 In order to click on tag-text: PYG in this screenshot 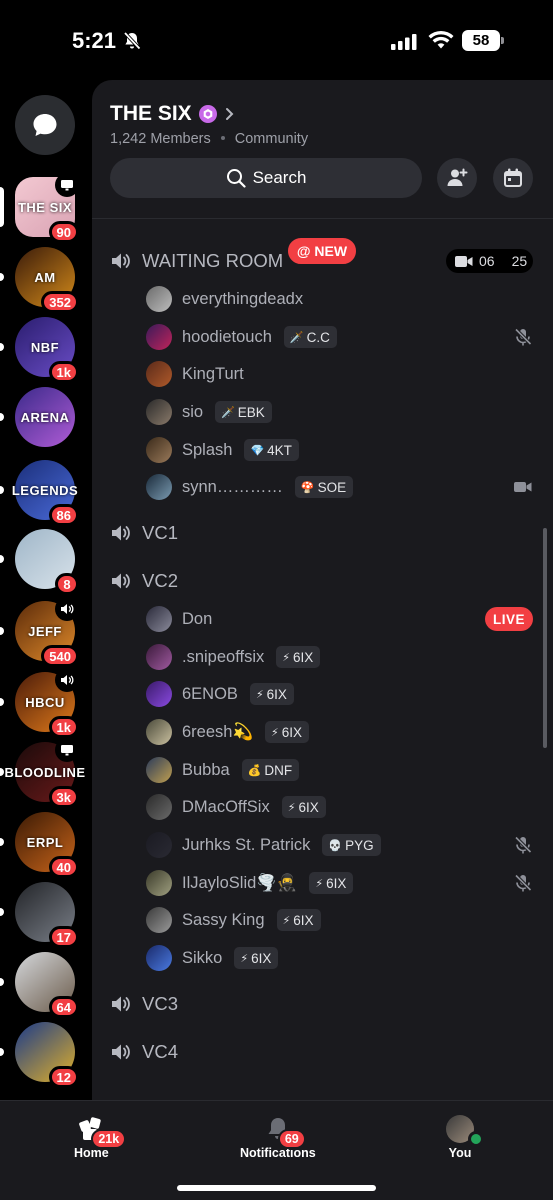, I will do `click(359, 845)`.